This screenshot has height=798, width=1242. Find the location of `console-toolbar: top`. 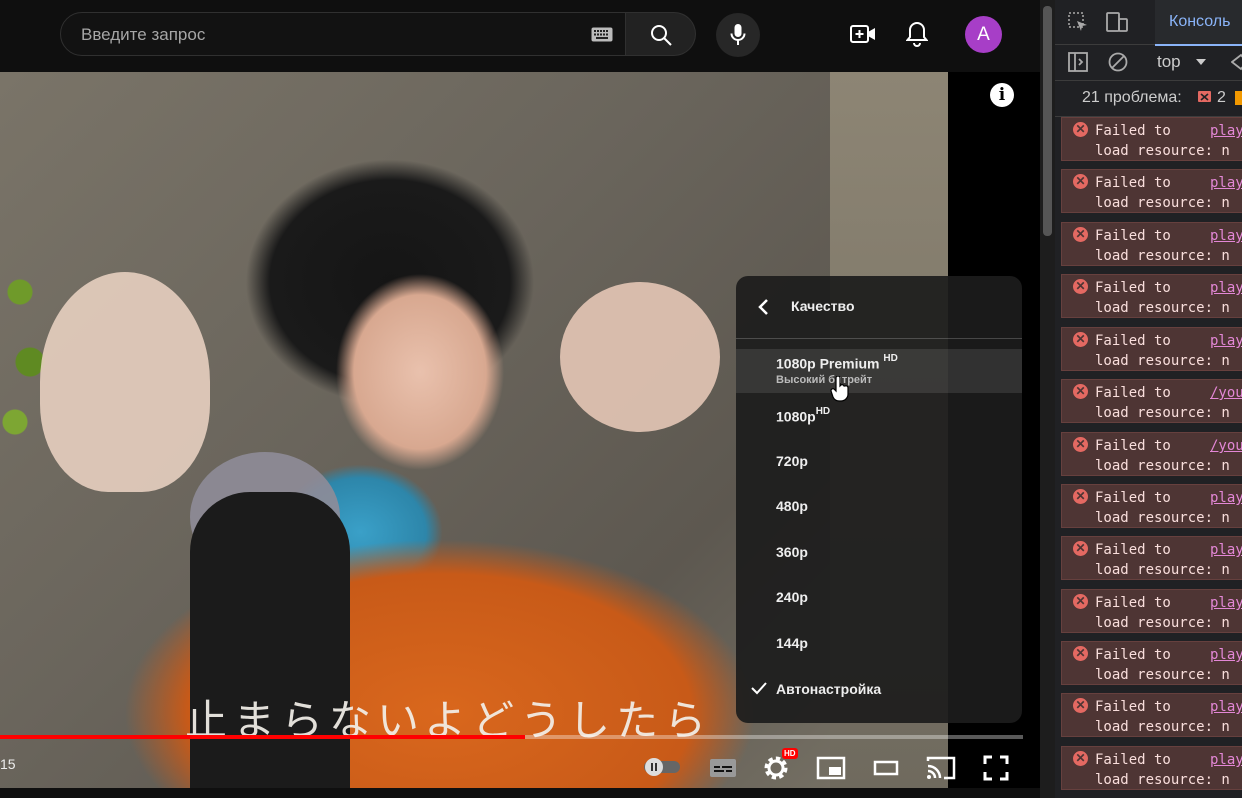

console-toolbar: top is located at coordinates (1148, 62).